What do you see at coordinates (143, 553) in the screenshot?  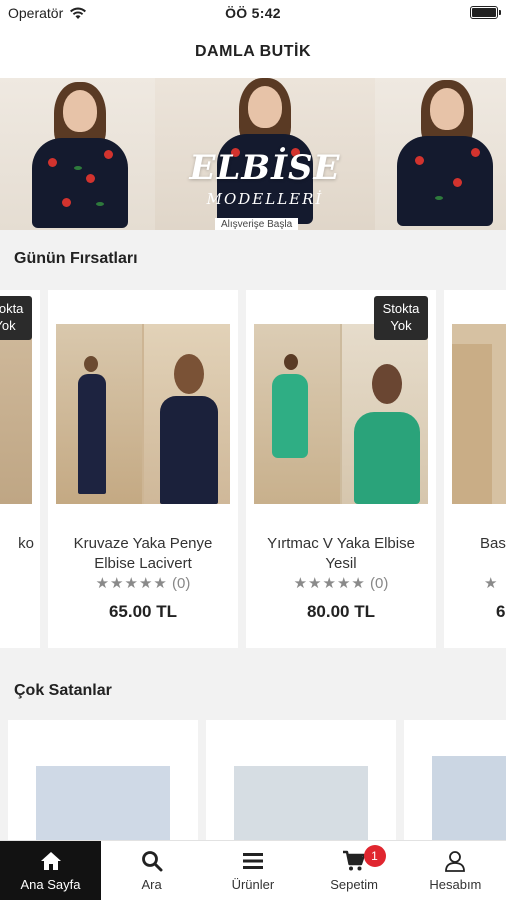 I see `product-name: Kruvaze Yaka Penye Elbise Lacivert` at bounding box center [143, 553].